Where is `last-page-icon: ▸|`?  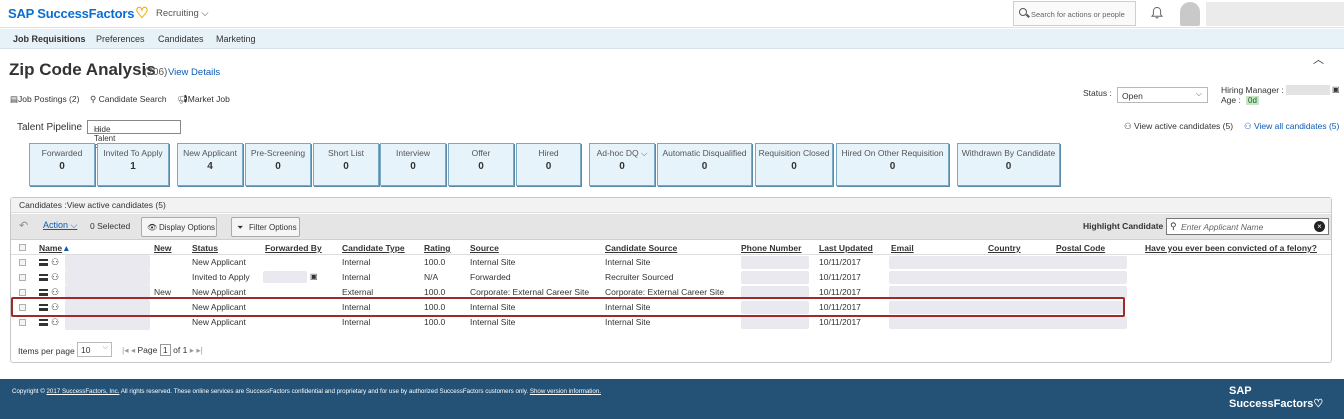 last-page-icon: ▸| is located at coordinates (199, 350).